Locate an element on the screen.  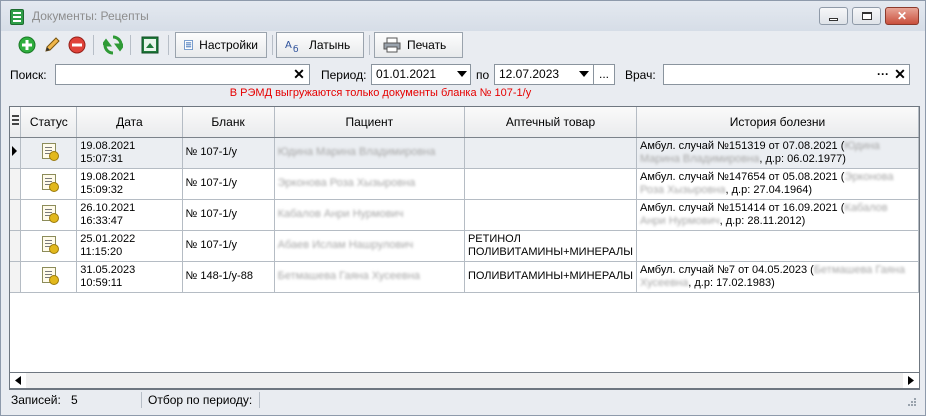
status-separator is located at coordinates (259, 400).